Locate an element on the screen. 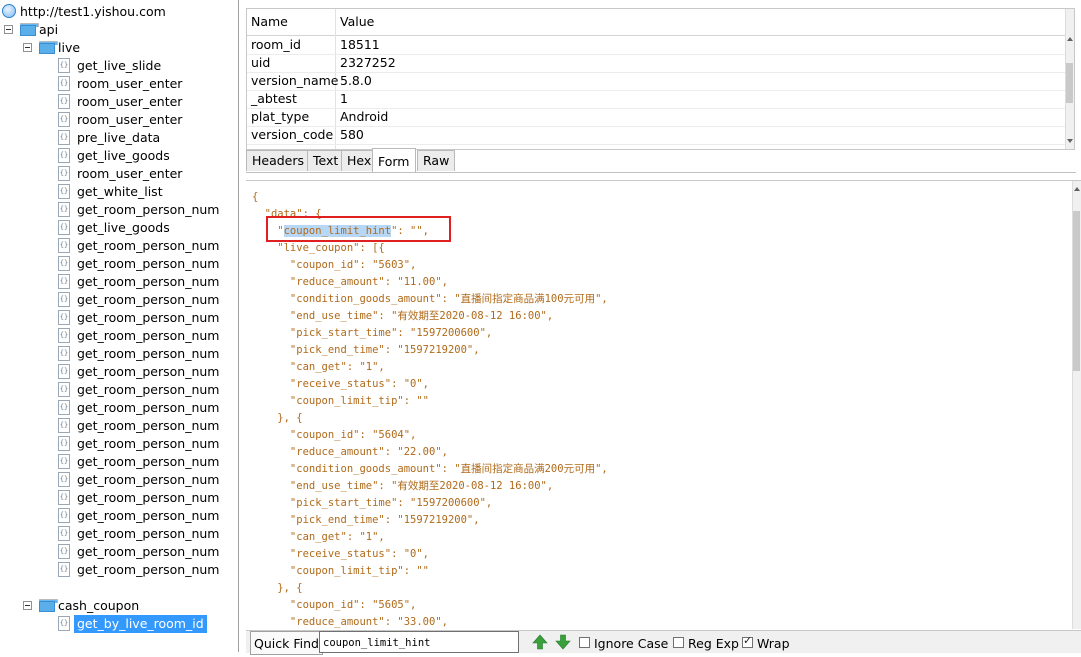  cell-name: plat_type is located at coordinates (280, 116).